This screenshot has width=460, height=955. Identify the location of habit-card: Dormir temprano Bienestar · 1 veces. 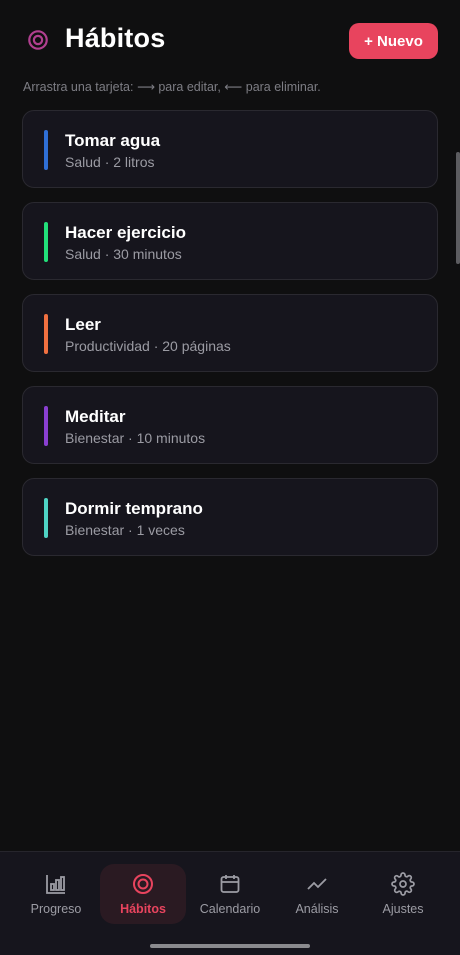
(230, 517).